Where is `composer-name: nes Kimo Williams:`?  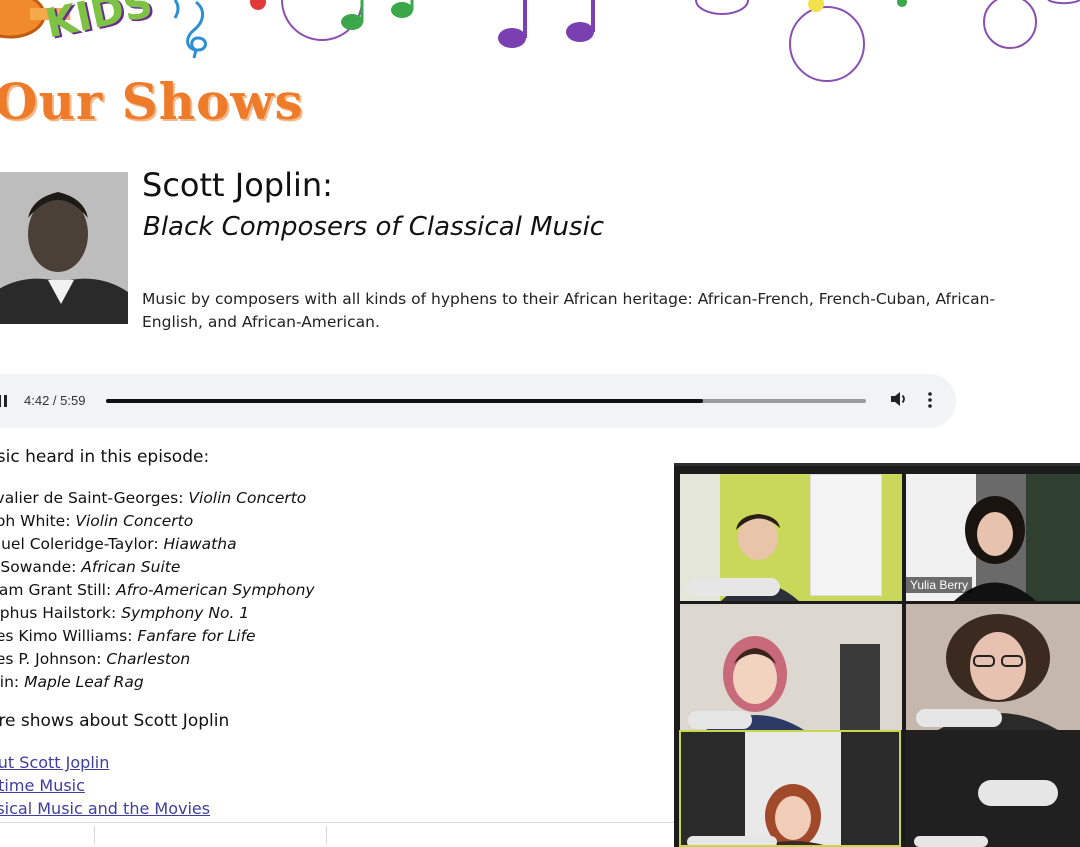
composer-name: nes Kimo Williams: is located at coordinates (69, 636).